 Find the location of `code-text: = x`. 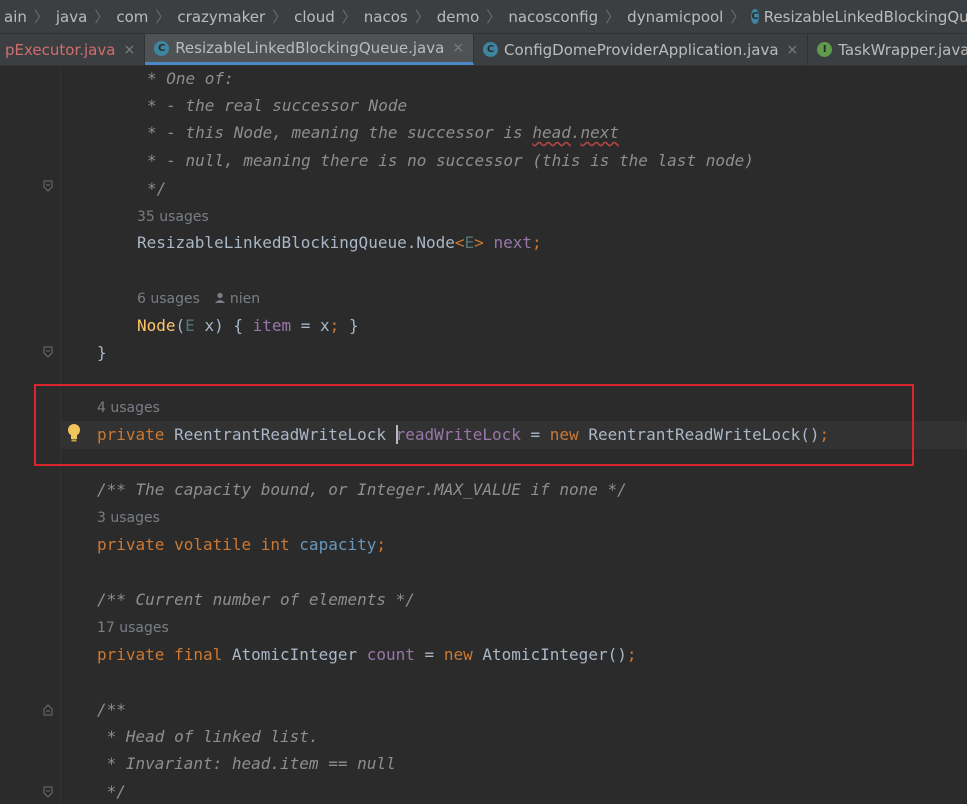

code-text: = x is located at coordinates (310, 325).